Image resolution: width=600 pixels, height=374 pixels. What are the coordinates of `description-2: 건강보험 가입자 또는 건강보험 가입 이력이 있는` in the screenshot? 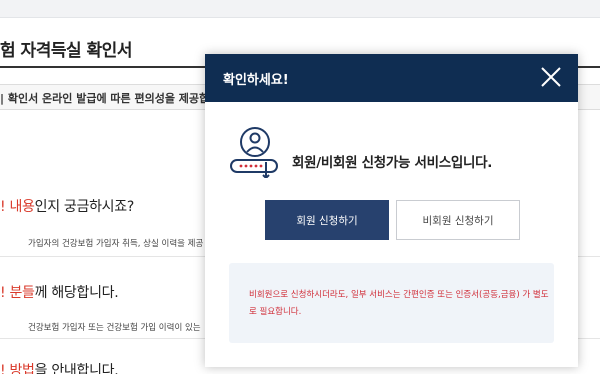 It's located at (114, 328).